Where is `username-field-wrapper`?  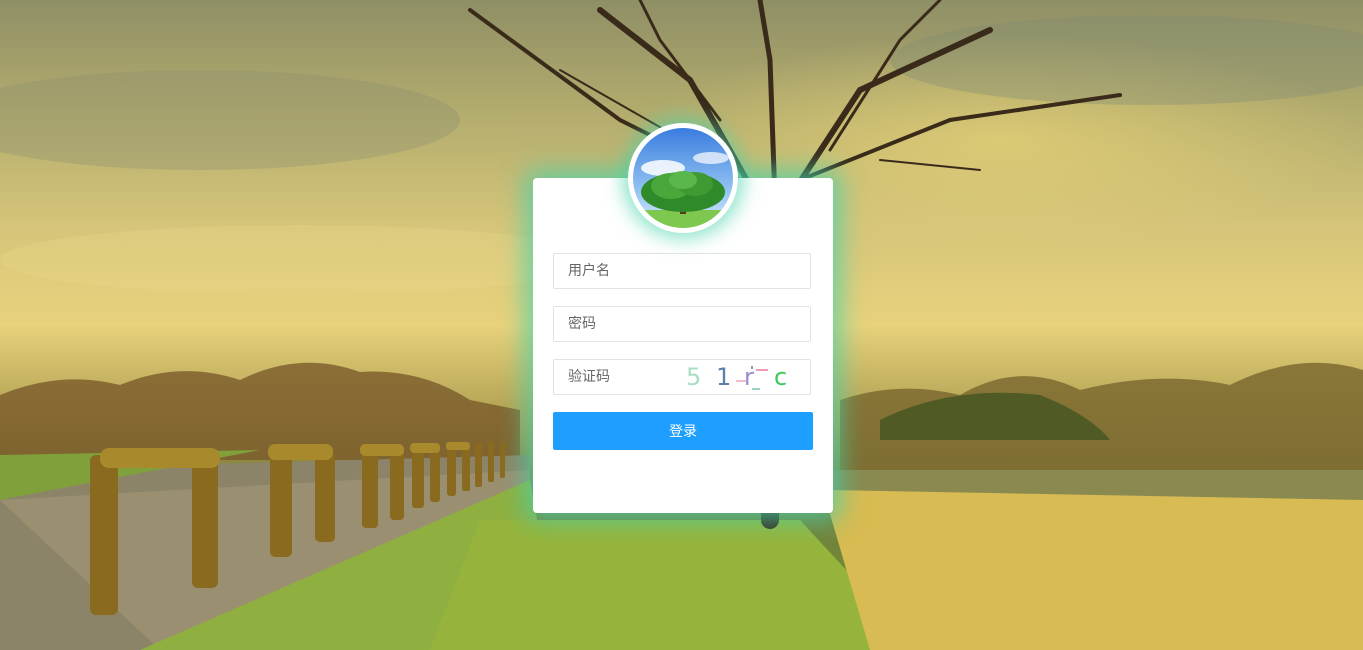 username-field-wrapper is located at coordinates (682, 271).